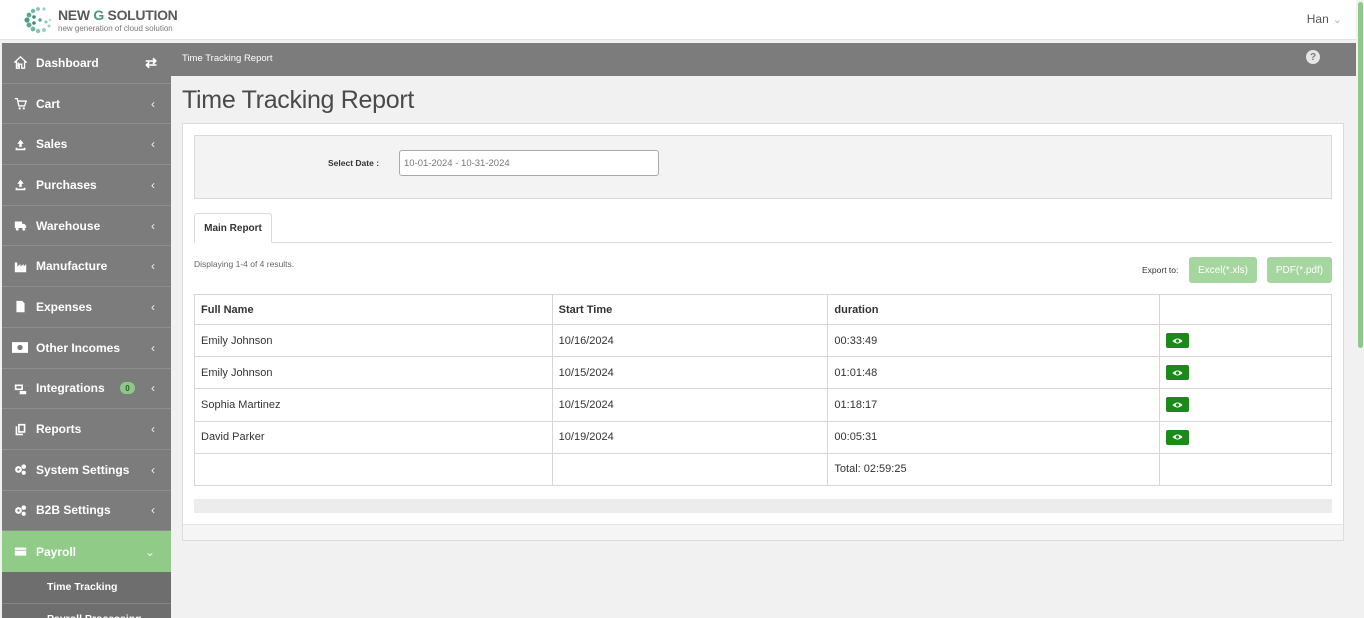 This screenshot has height=618, width=1364. I want to click on chevron-down-icon: ⌄, so click(149, 551).